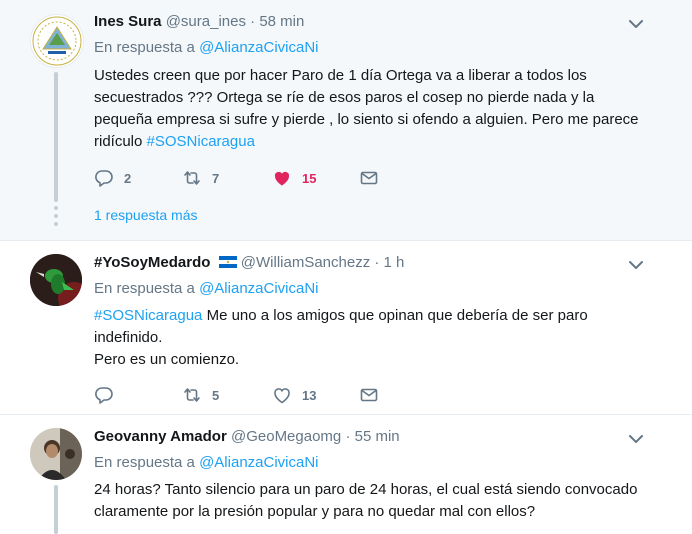 This screenshot has height=534, width=692. What do you see at coordinates (216, 395) in the screenshot?
I see `retweet-count: 5` at bounding box center [216, 395].